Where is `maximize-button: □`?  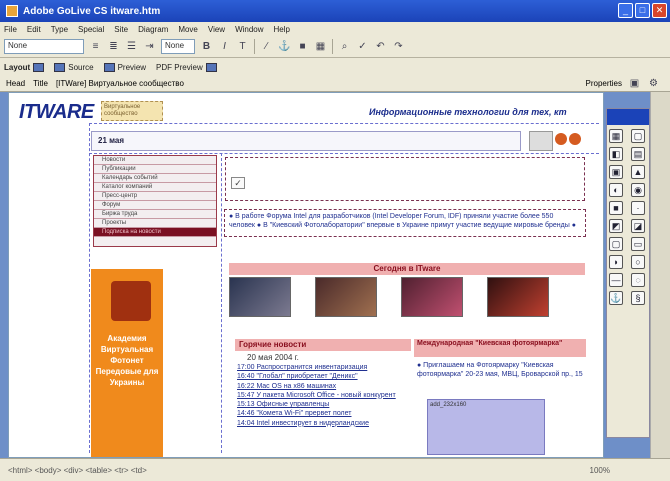
maximize-button: □ is located at coordinates (642, 10).